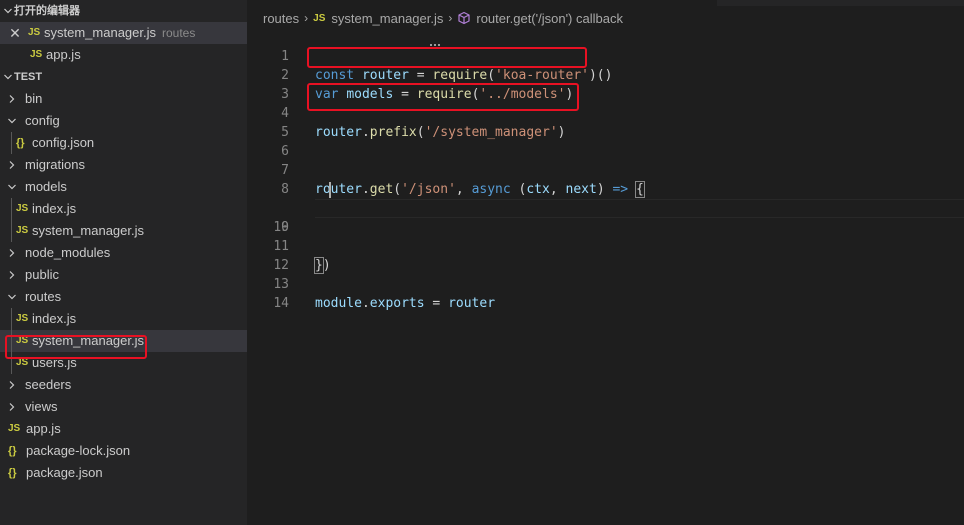  What do you see at coordinates (123, 11) in the screenshot?
I see `open-editors-header: 打开的编辑器` at bounding box center [123, 11].